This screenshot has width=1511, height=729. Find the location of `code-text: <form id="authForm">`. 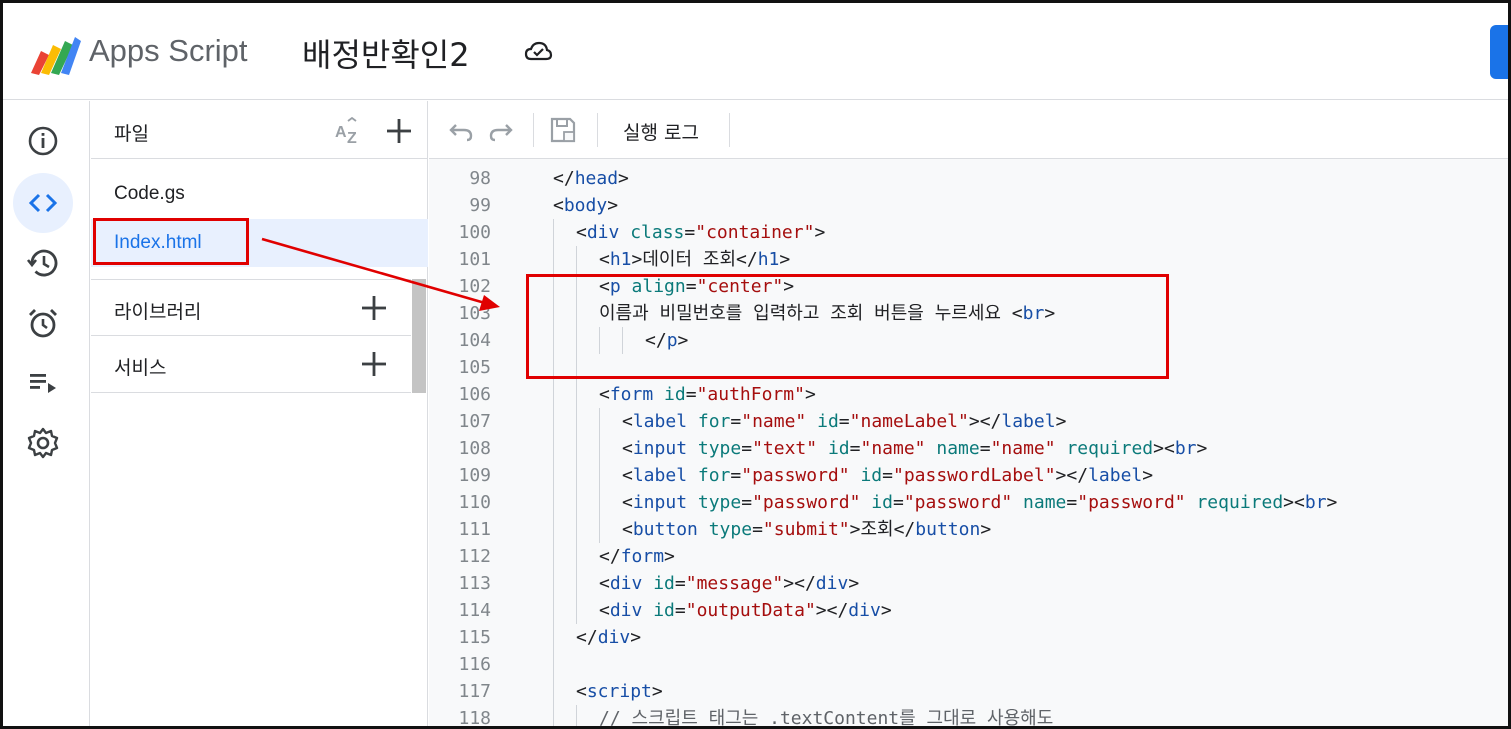

code-text: <form id="authForm"> is located at coordinates (707, 394).